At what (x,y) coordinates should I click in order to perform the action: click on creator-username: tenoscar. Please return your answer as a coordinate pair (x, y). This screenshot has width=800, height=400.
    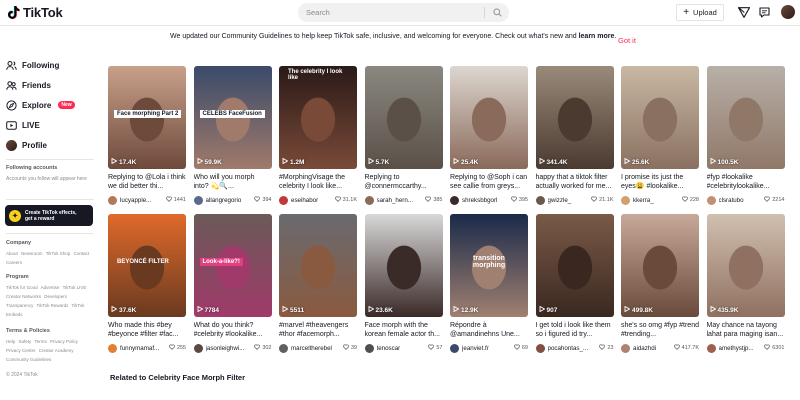
    Looking at the image, I should click on (403, 348).